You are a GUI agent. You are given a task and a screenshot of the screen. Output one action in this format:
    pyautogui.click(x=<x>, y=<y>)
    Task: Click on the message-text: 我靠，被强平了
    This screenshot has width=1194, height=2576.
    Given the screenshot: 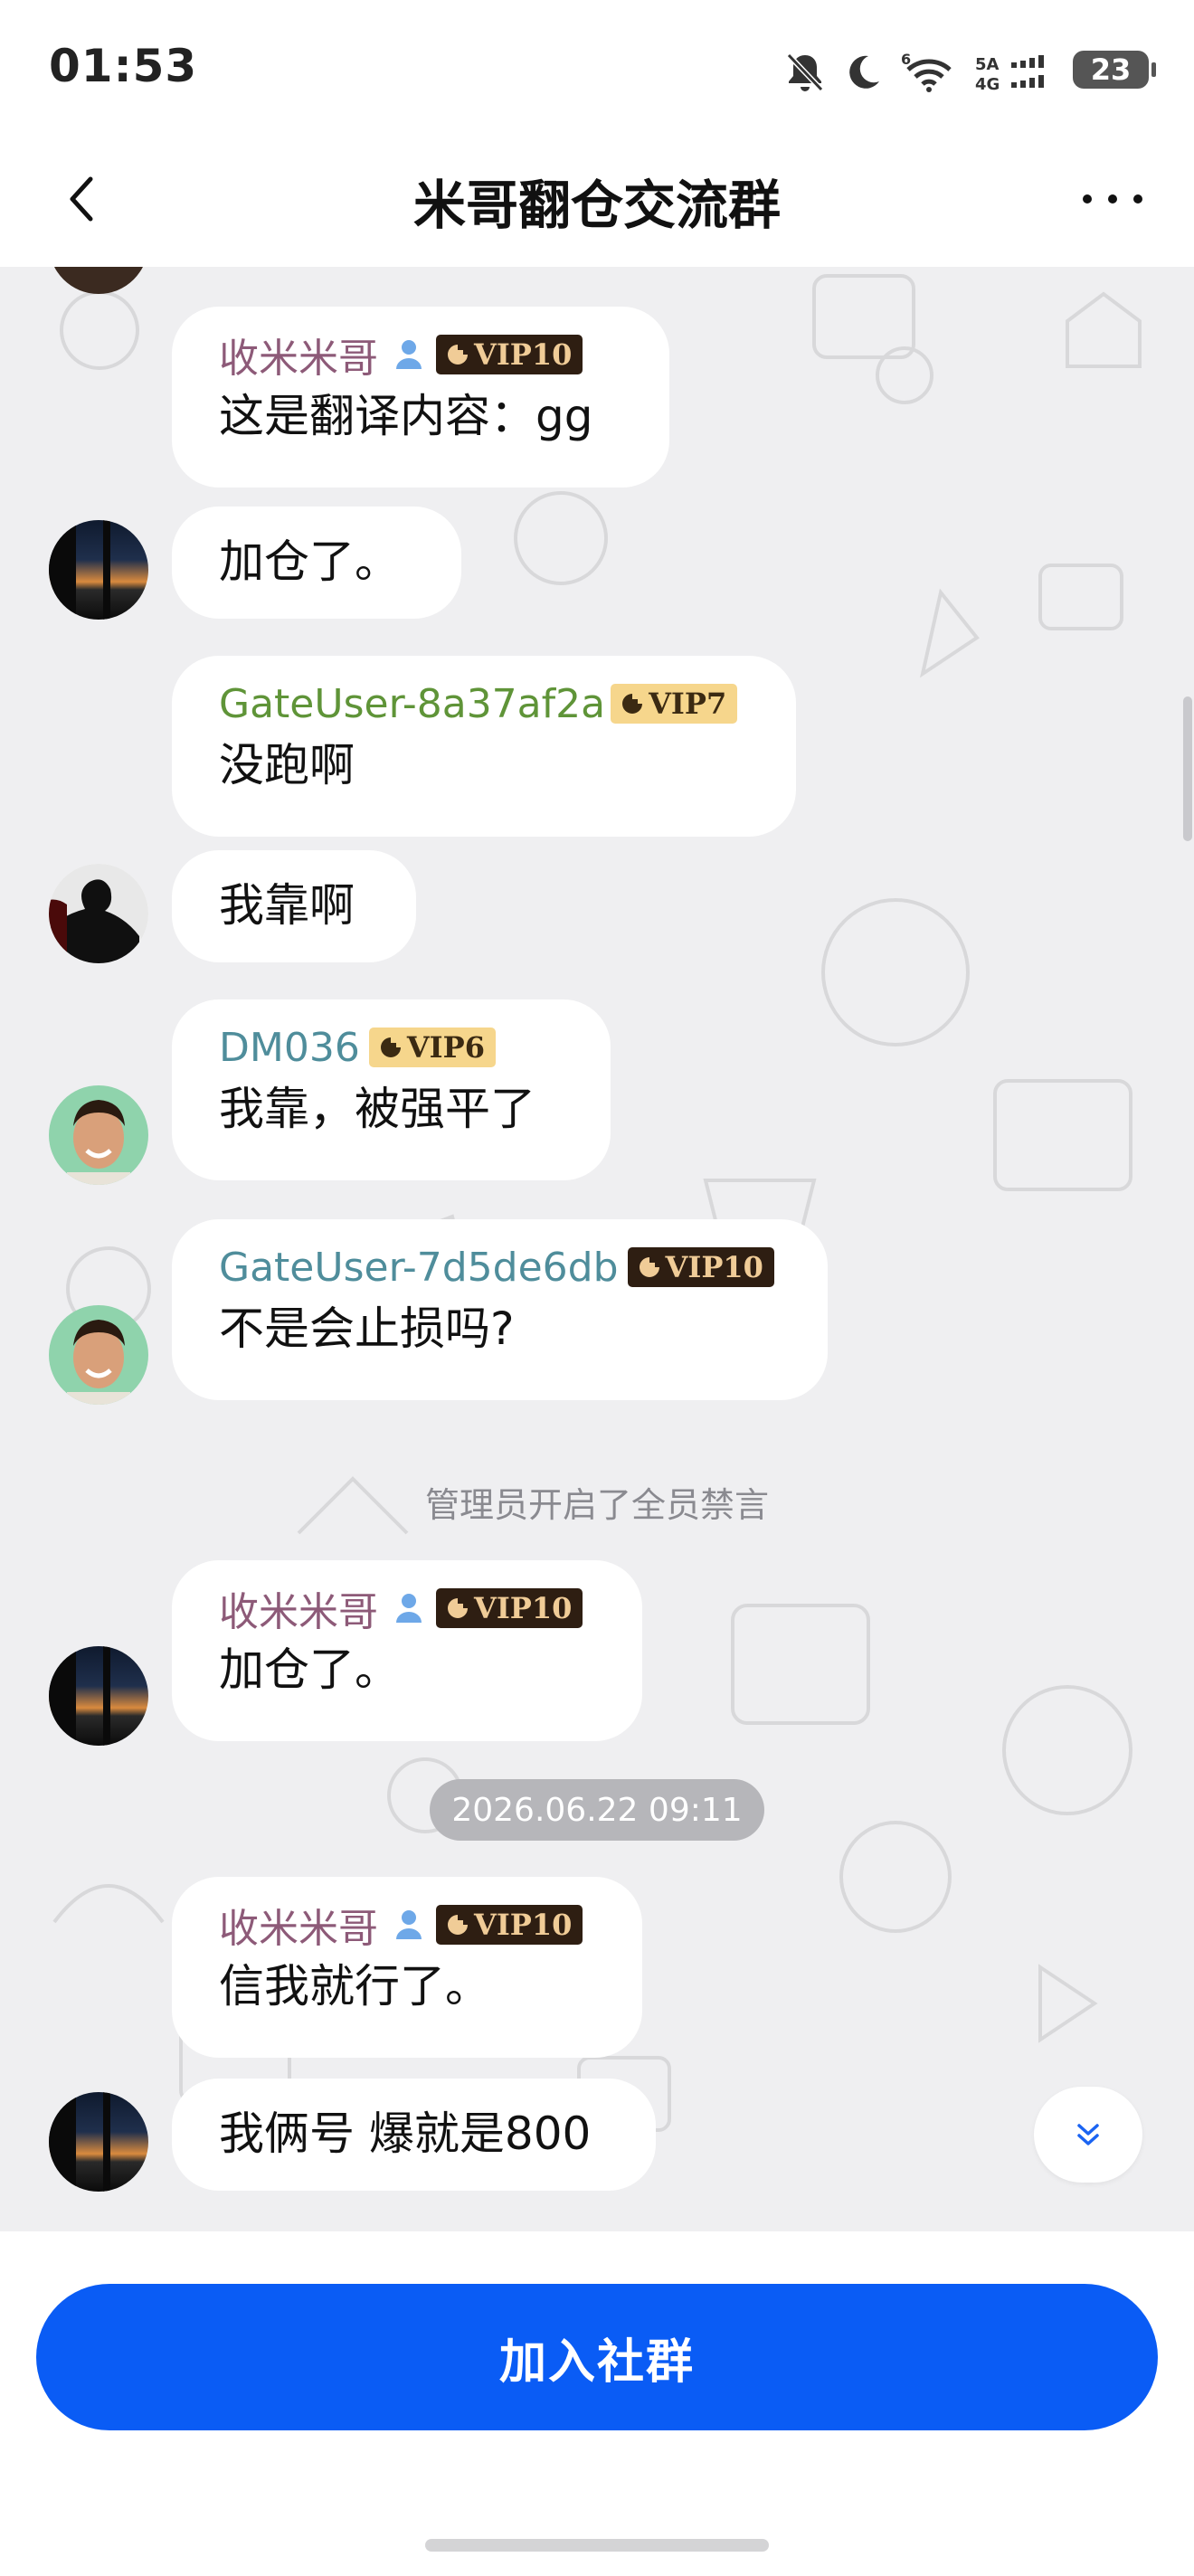 What is the action you would take?
    pyautogui.click(x=377, y=1109)
    